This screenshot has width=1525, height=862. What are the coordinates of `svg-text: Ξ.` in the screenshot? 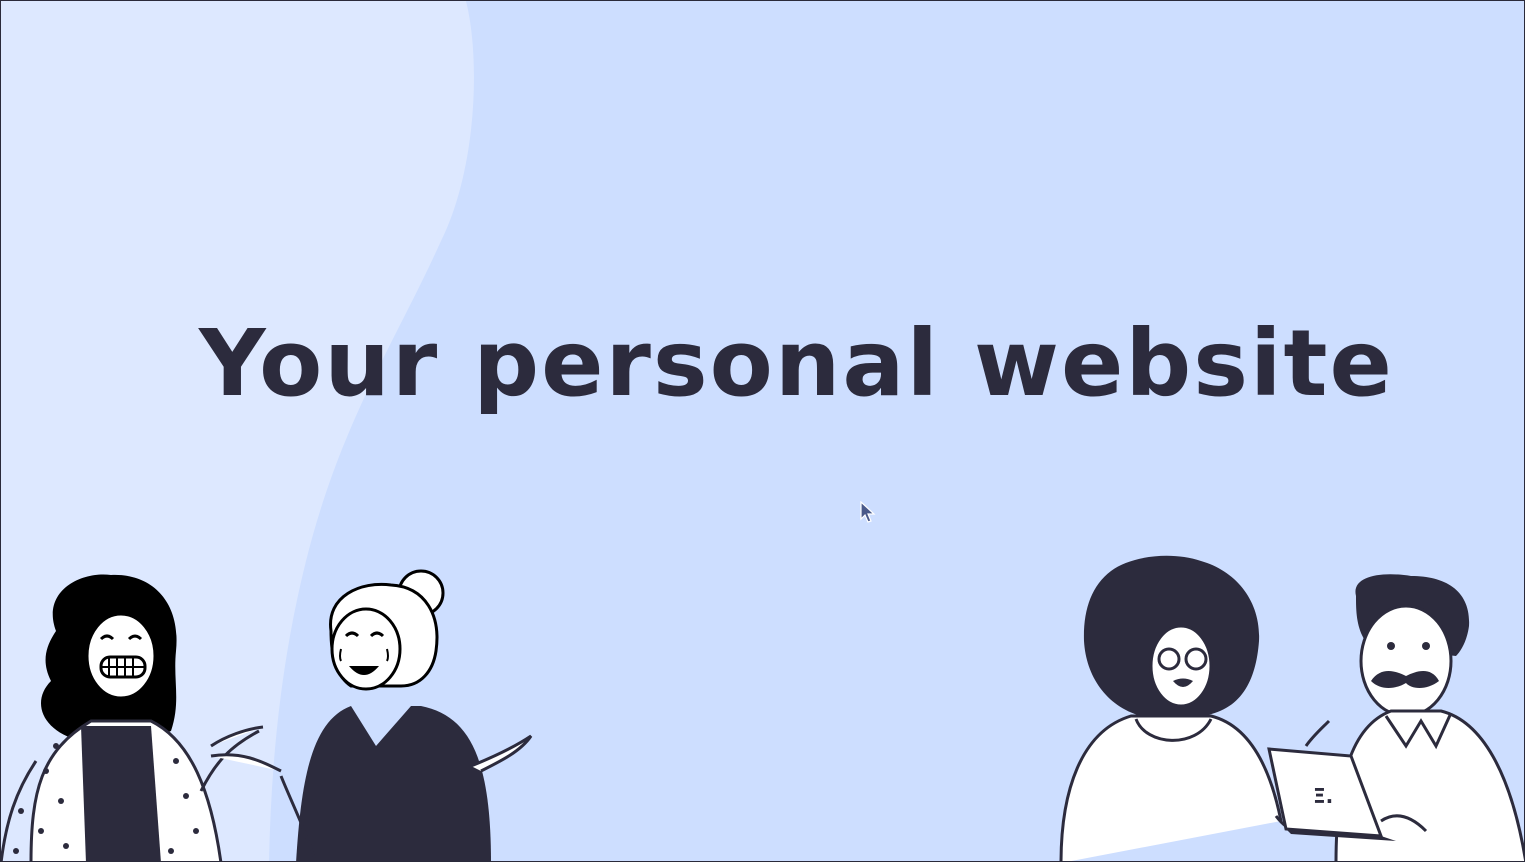 It's located at (1323, 796).